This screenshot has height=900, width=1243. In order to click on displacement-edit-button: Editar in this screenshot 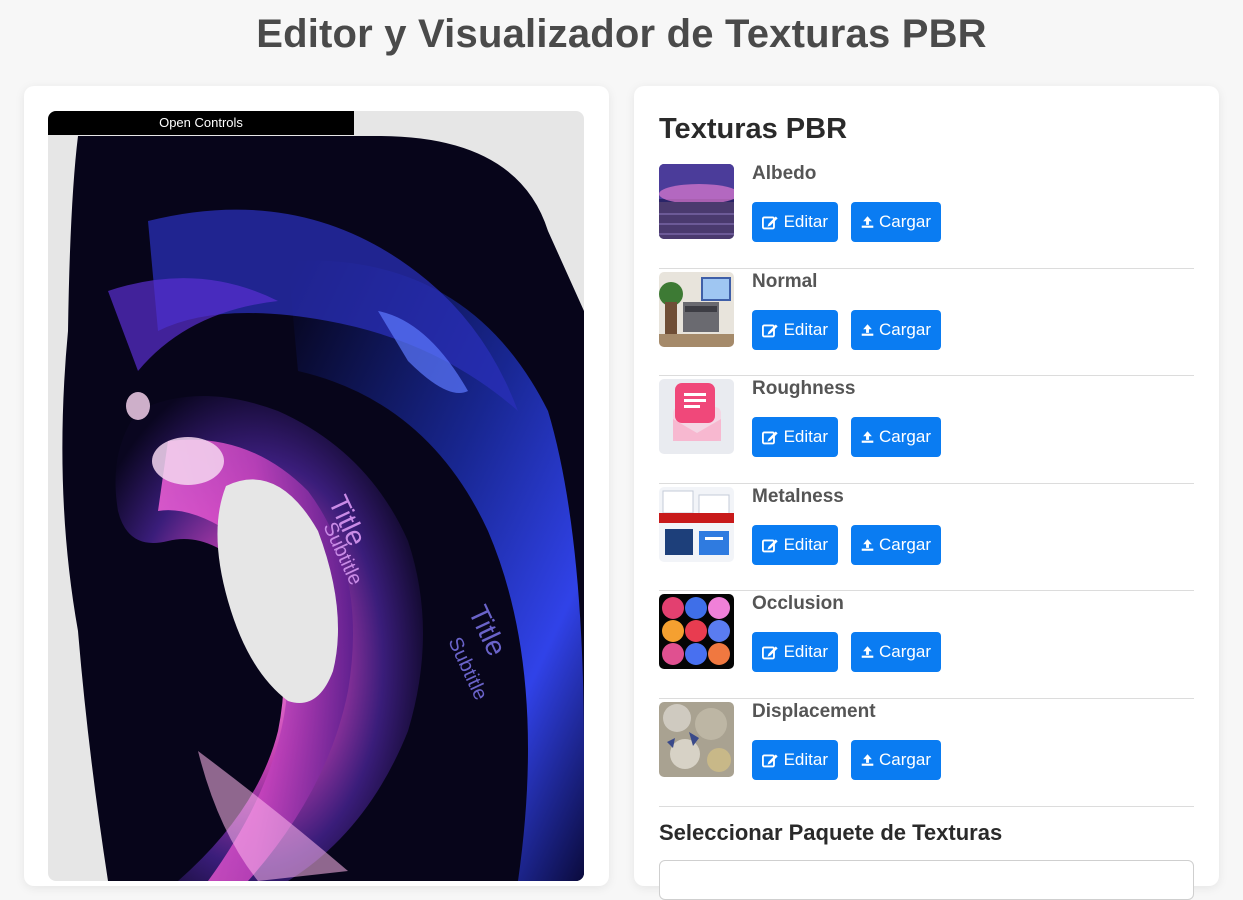, I will do `click(795, 759)`.